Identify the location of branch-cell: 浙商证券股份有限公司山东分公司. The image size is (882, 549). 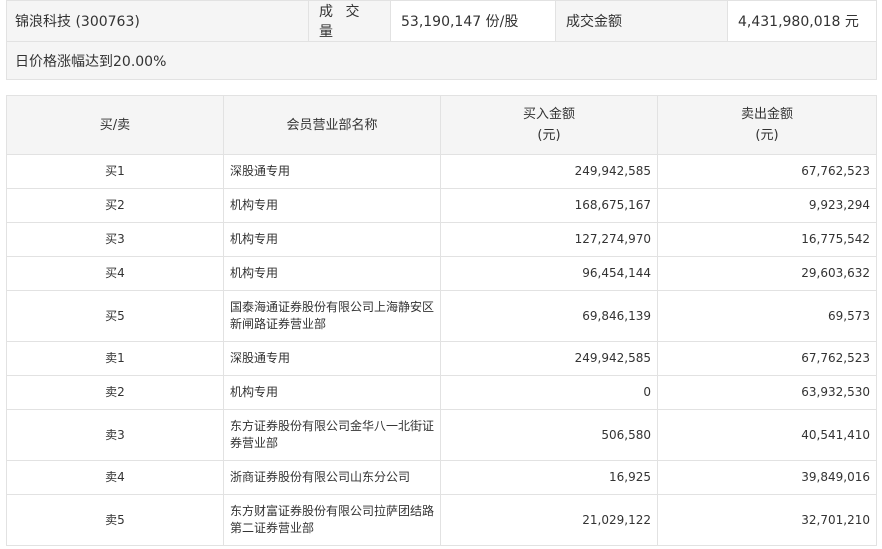
(332, 477).